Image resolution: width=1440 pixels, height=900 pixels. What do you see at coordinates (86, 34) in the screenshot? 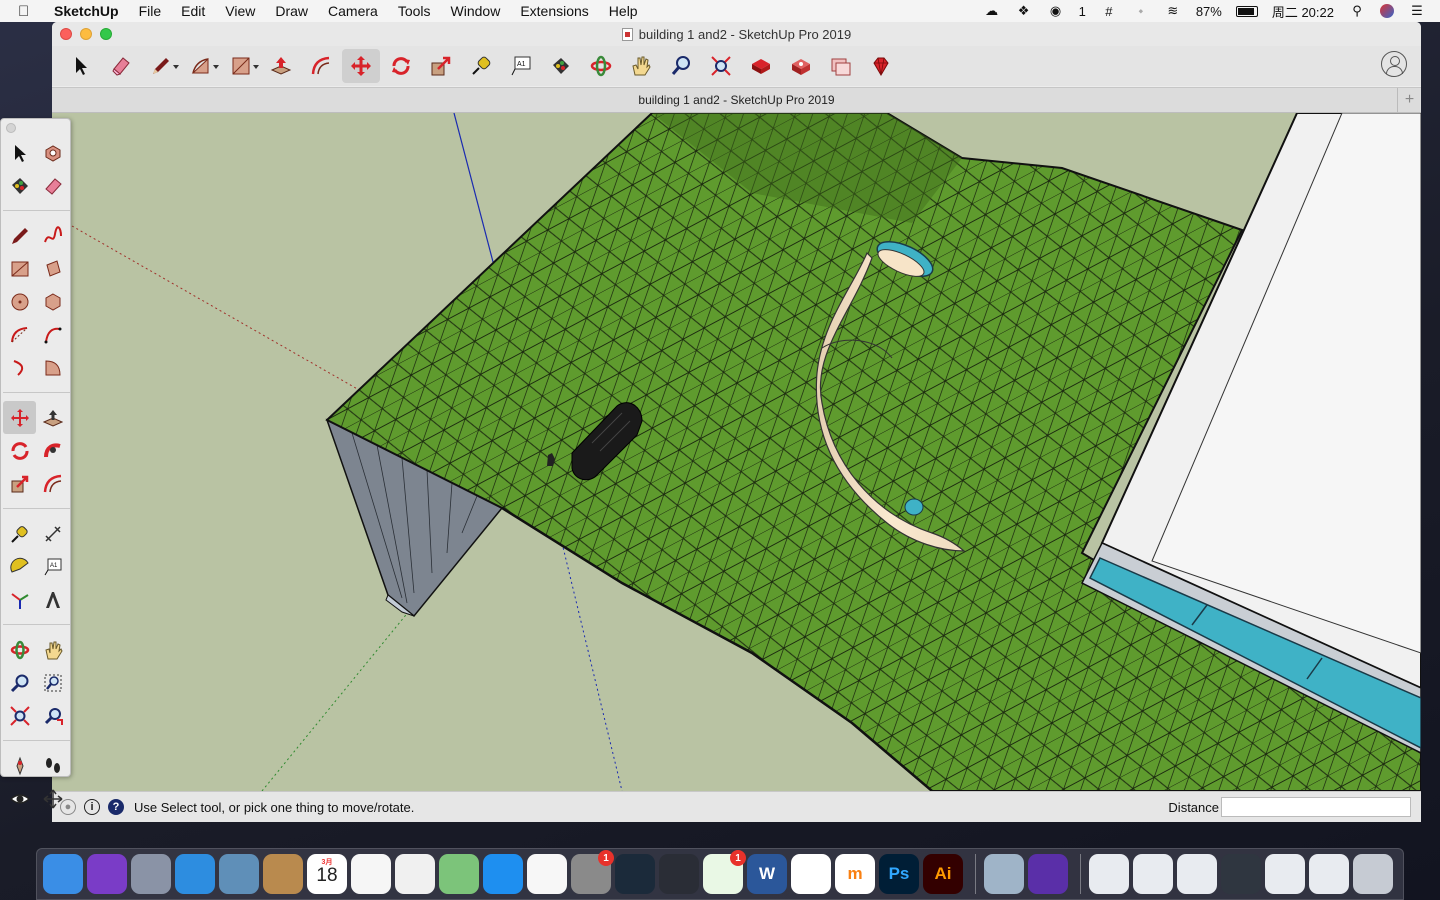
I see `minimize-button` at bounding box center [86, 34].